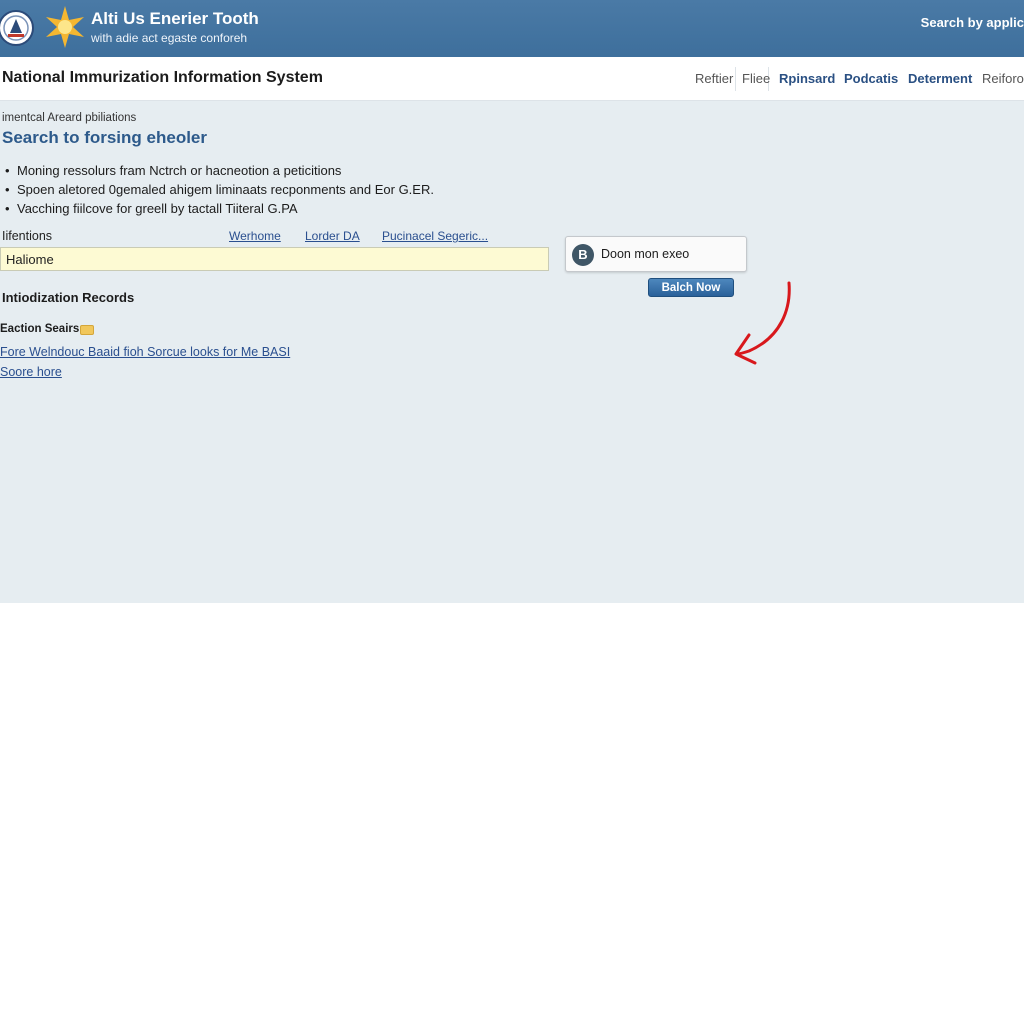 This screenshot has width=1024, height=1024. I want to click on star-logo-icon, so click(65, 27).